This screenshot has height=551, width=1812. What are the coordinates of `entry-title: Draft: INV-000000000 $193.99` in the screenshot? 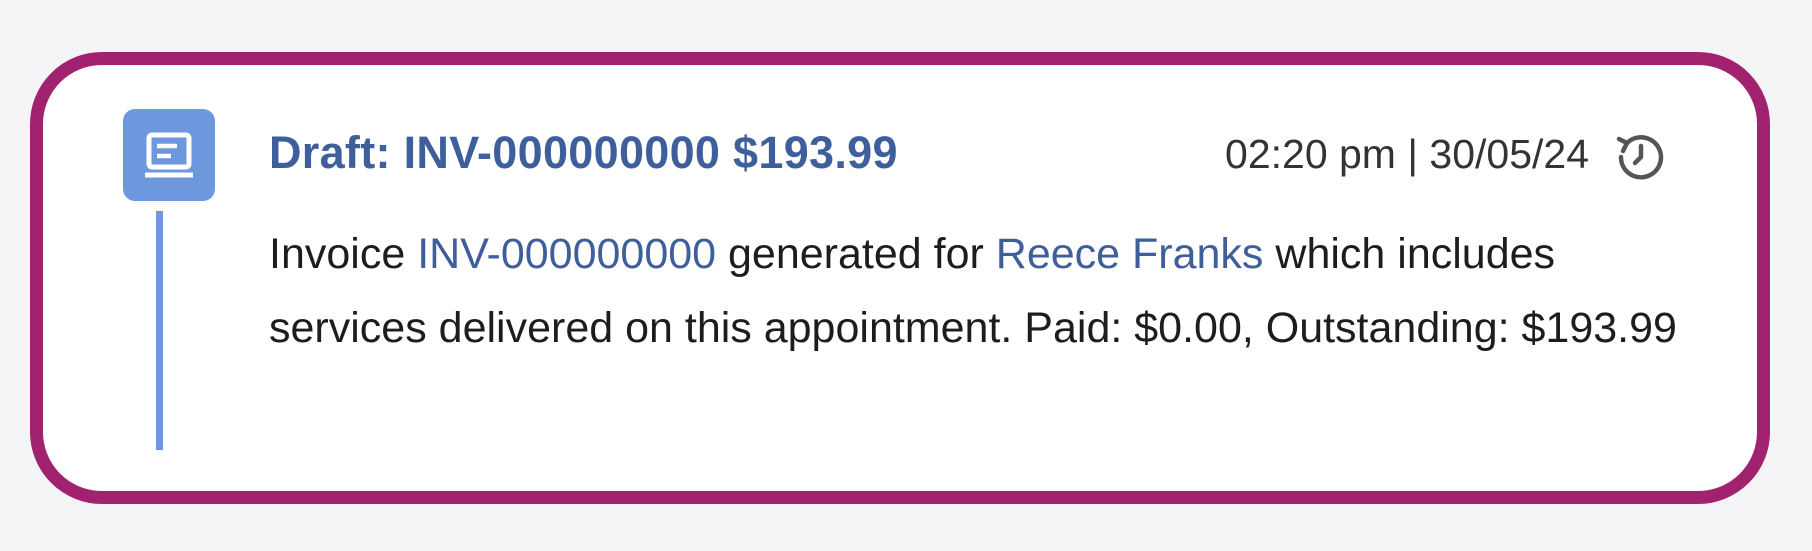 It's located at (583, 153).